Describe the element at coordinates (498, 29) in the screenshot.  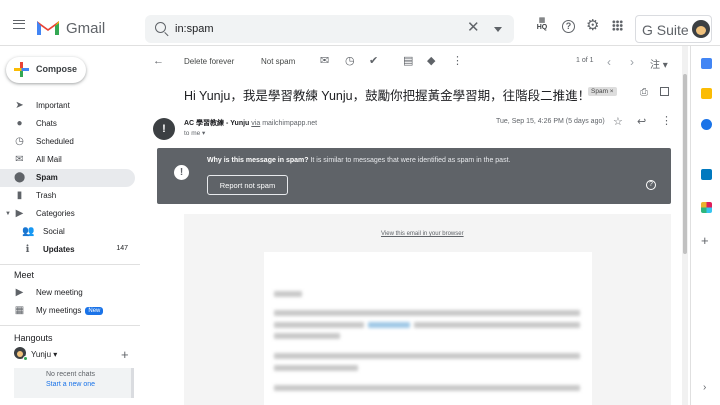
I see `search-options-icon` at that location.